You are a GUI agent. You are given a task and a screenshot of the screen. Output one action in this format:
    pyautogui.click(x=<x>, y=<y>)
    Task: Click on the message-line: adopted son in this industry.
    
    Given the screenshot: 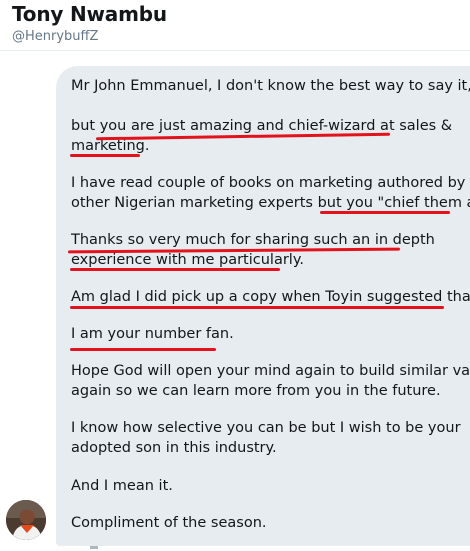 What is the action you would take?
    pyautogui.click(x=174, y=448)
    